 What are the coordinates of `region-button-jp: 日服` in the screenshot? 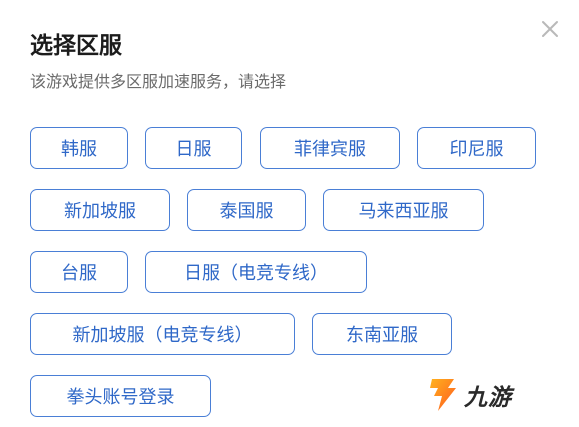 It's located at (193, 148).